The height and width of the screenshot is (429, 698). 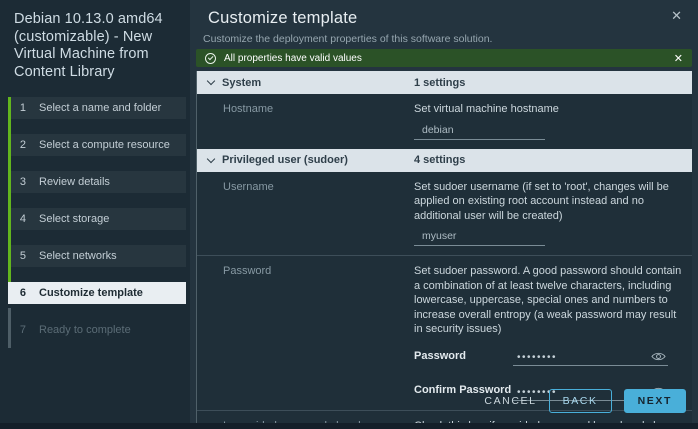 What do you see at coordinates (584, 358) in the screenshot?
I see `password-input` at bounding box center [584, 358].